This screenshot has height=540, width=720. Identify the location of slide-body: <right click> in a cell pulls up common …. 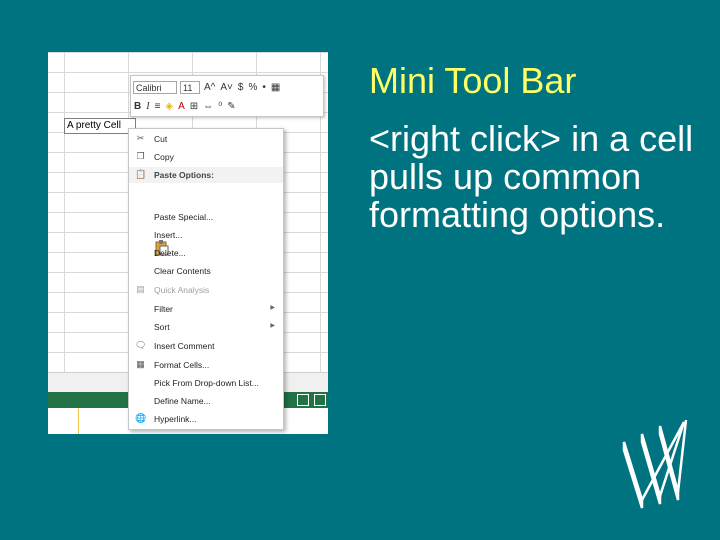
(531, 176).